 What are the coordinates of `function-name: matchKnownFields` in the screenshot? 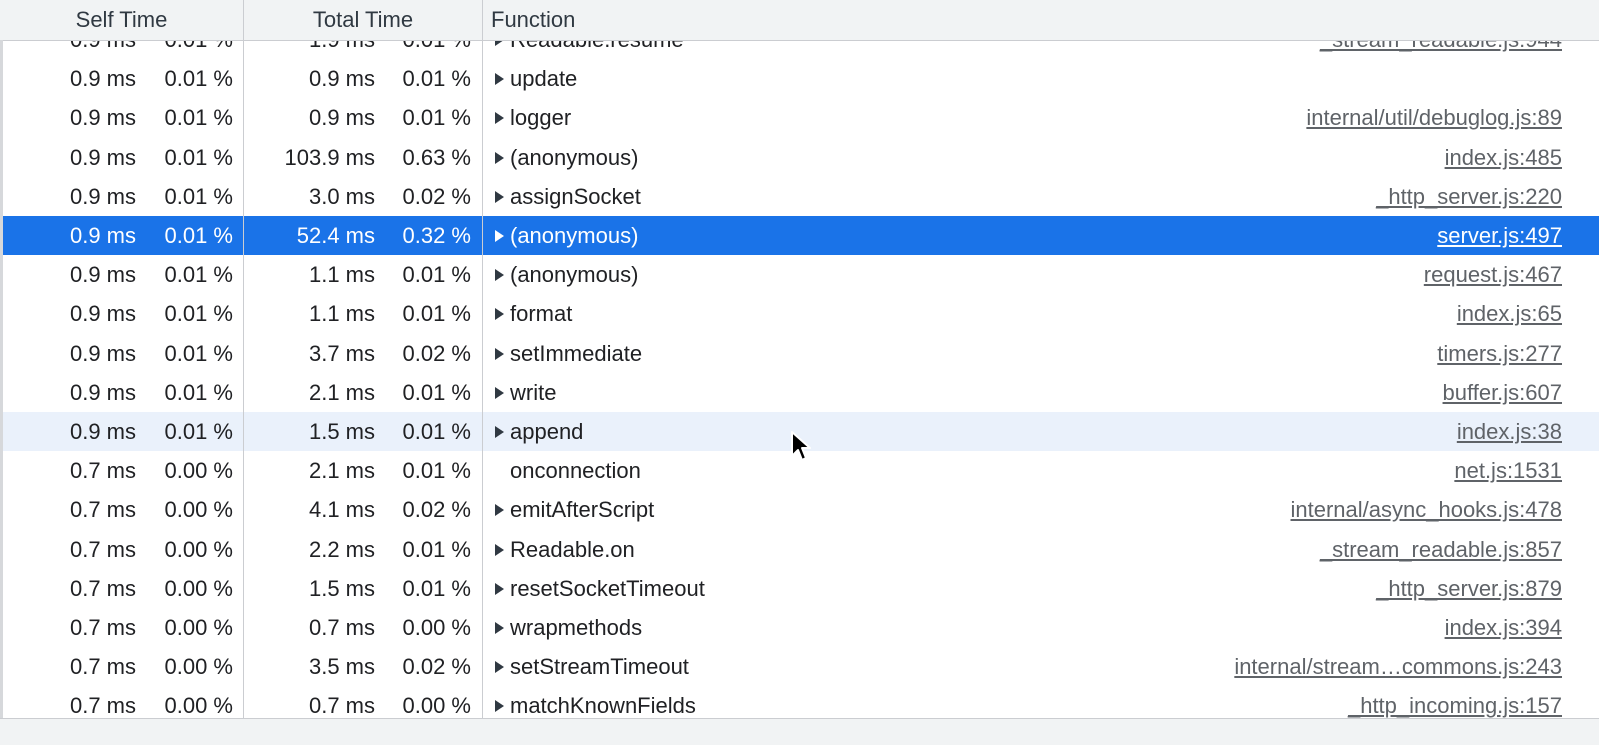 It's located at (603, 705).